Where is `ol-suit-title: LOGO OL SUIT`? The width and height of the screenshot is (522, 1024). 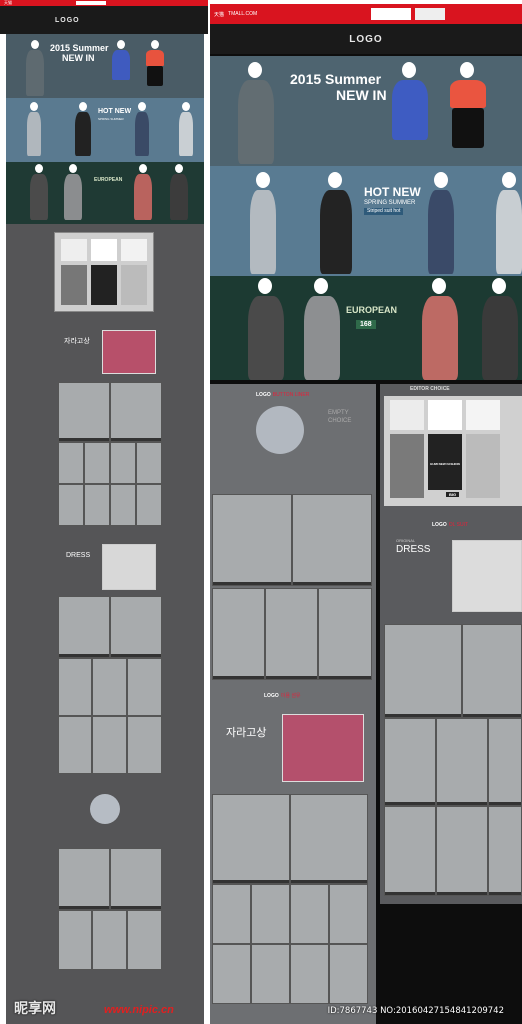
ol-suit-title: LOGO OL SUIT is located at coordinates (450, 525).